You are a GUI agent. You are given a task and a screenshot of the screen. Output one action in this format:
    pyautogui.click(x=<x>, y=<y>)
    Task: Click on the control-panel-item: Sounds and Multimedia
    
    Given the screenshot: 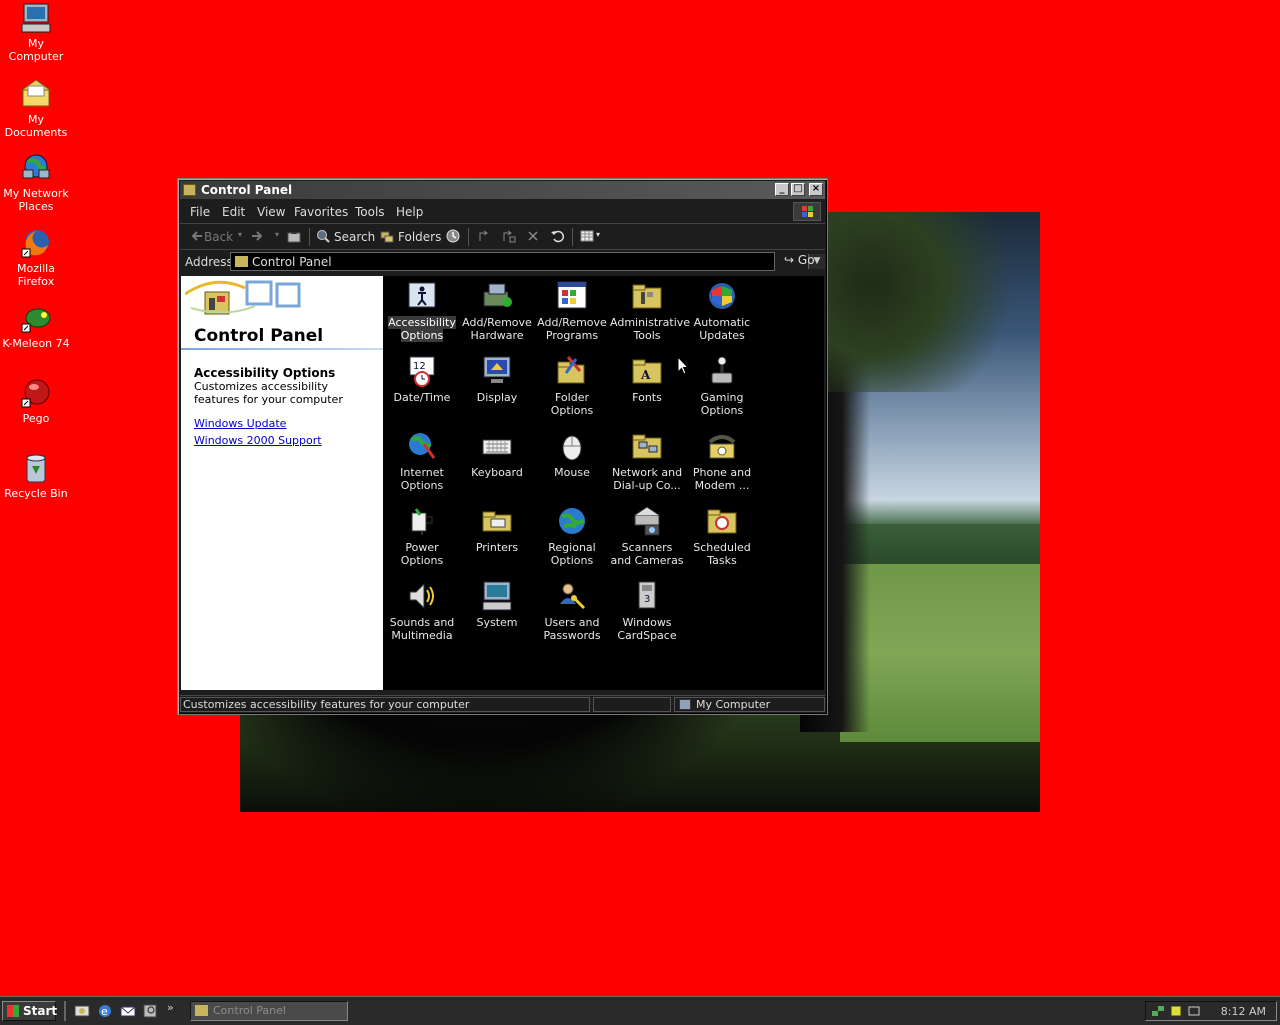 What is the action you would take?
    pyautogui.click(x=422, y=611)
    